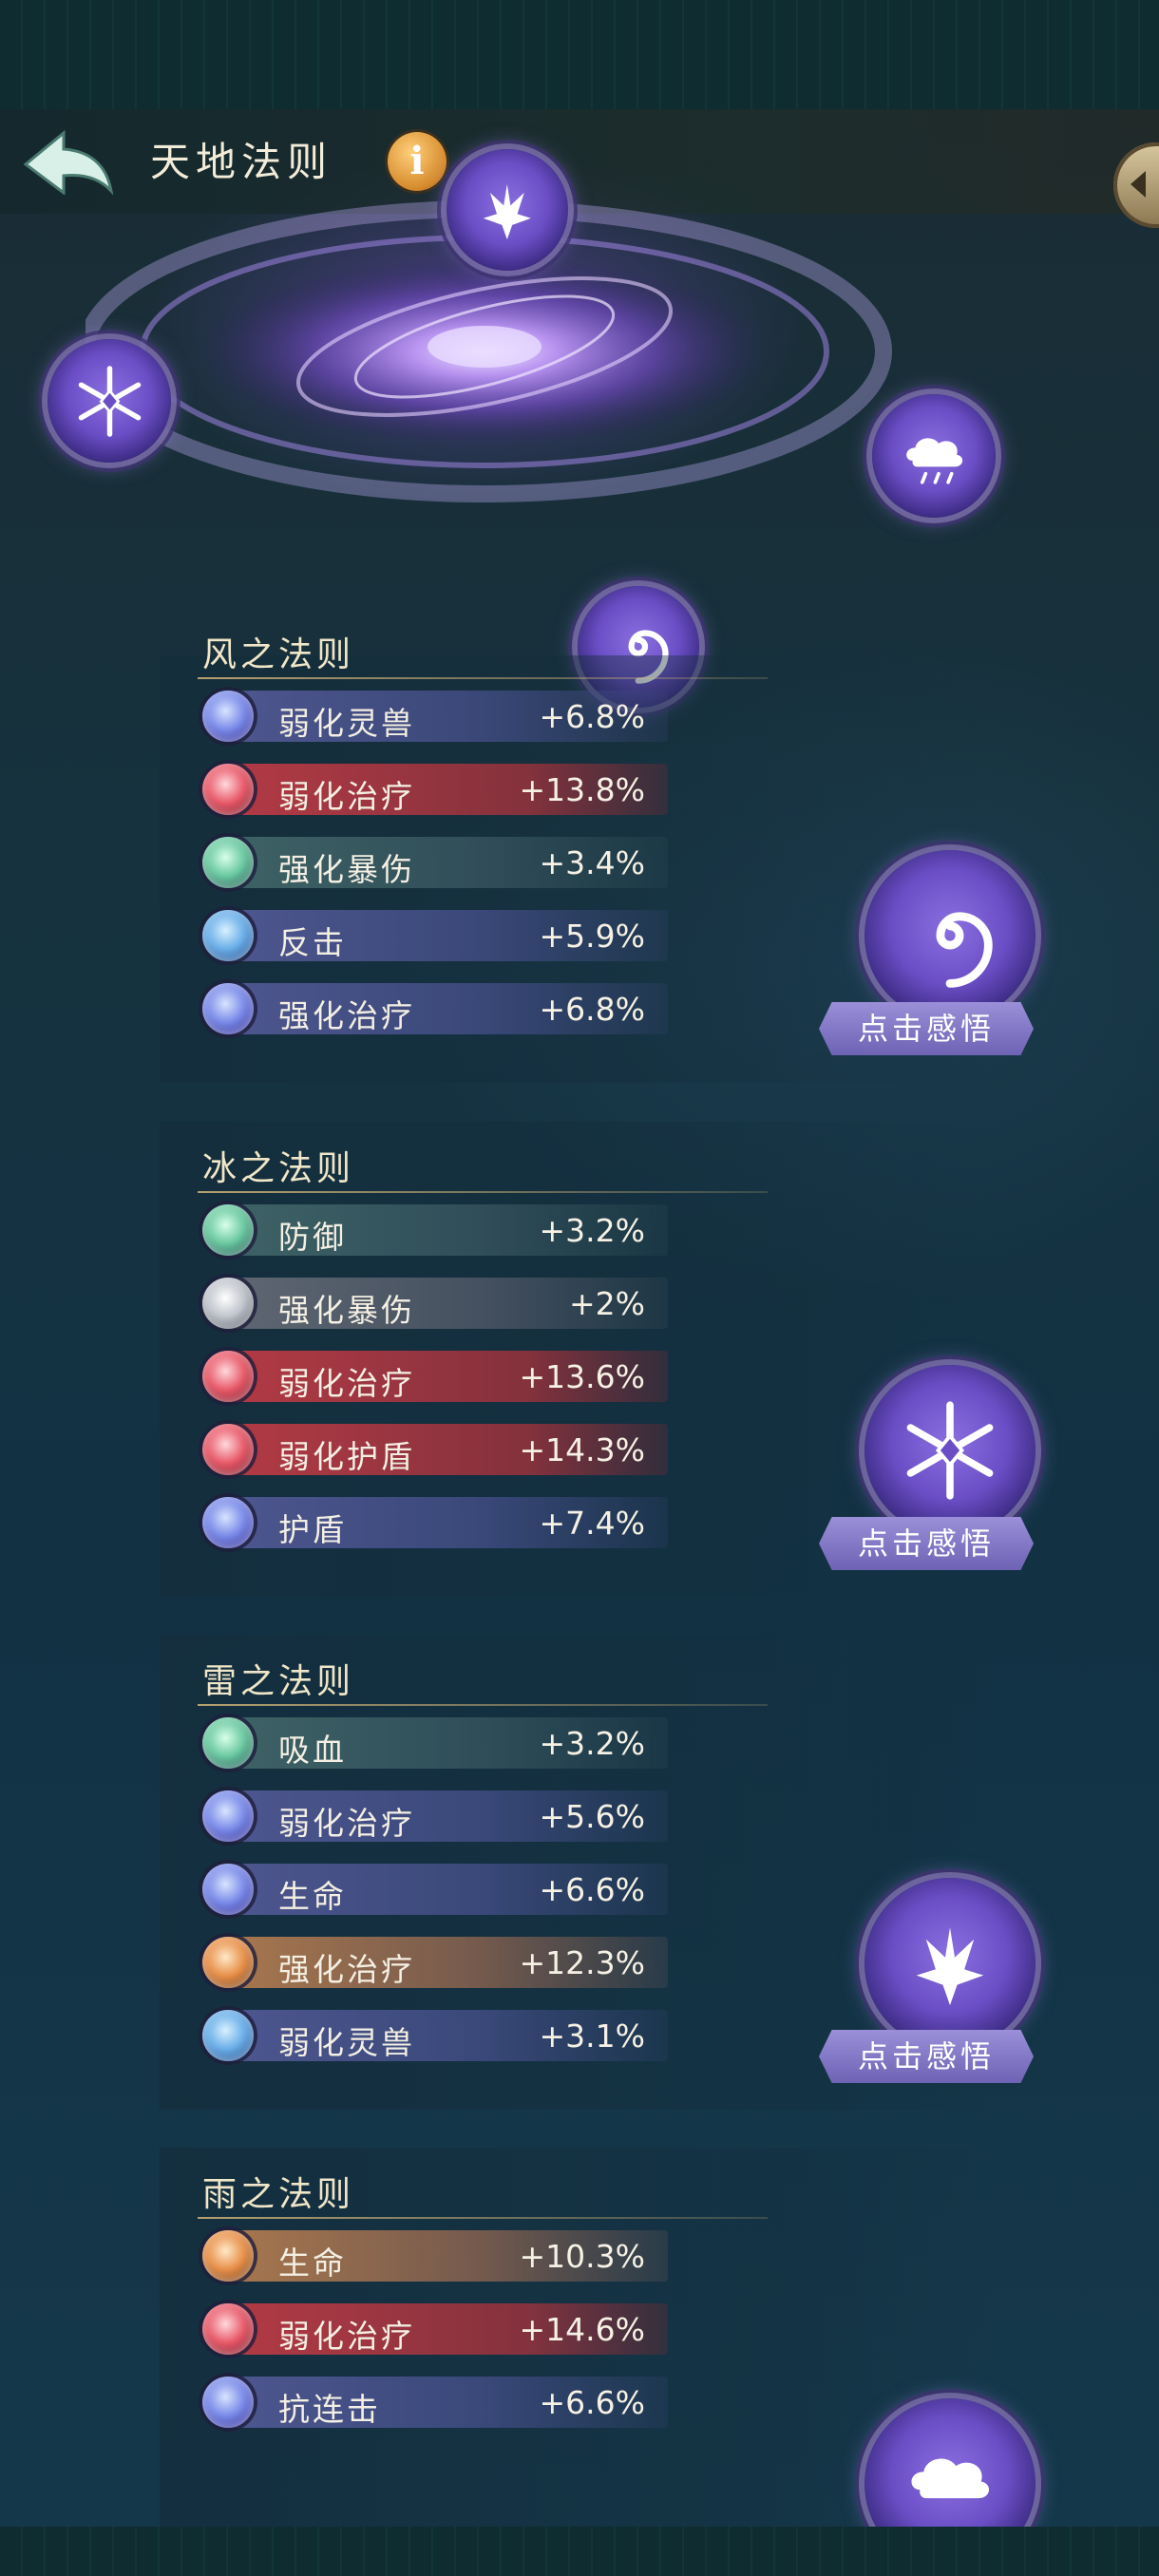 This screenshot has height=2576, width=1159. I want to click on back-button, so click(68, 162).